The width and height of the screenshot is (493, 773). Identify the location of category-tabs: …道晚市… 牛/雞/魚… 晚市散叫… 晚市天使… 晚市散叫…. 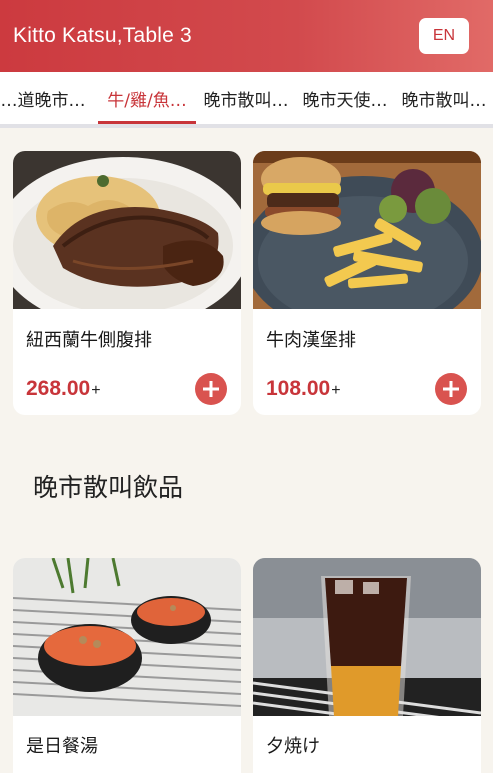
(246, 100).